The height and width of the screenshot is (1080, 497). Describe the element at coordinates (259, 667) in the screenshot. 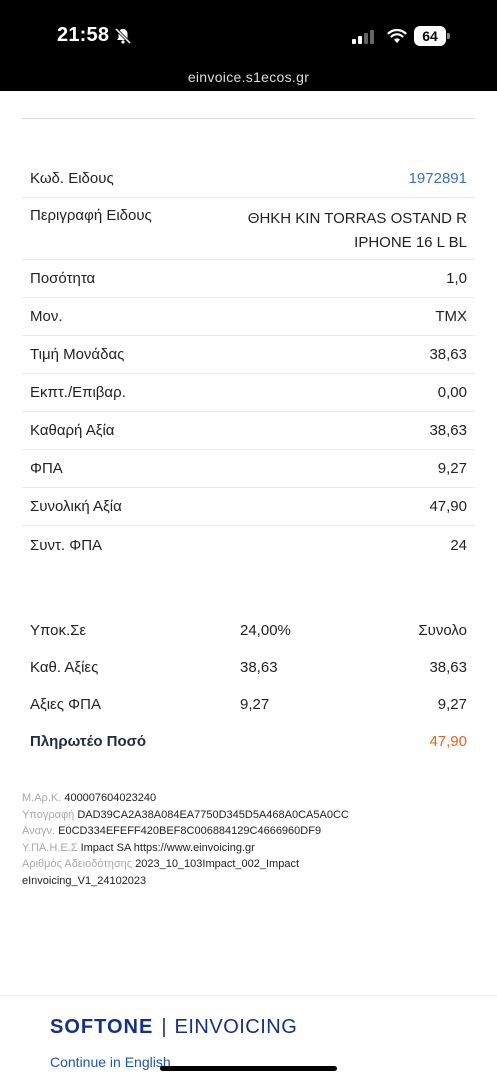

I see `totals-net-subtotal: 38,63` at that location.